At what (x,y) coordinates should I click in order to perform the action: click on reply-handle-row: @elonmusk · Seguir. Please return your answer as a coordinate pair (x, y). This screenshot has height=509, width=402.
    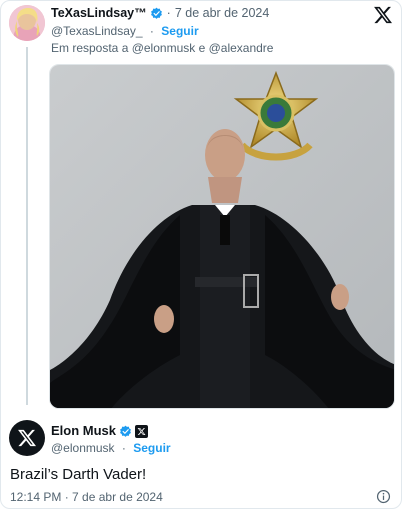
    Looking at the image, I should click on (111, 448).